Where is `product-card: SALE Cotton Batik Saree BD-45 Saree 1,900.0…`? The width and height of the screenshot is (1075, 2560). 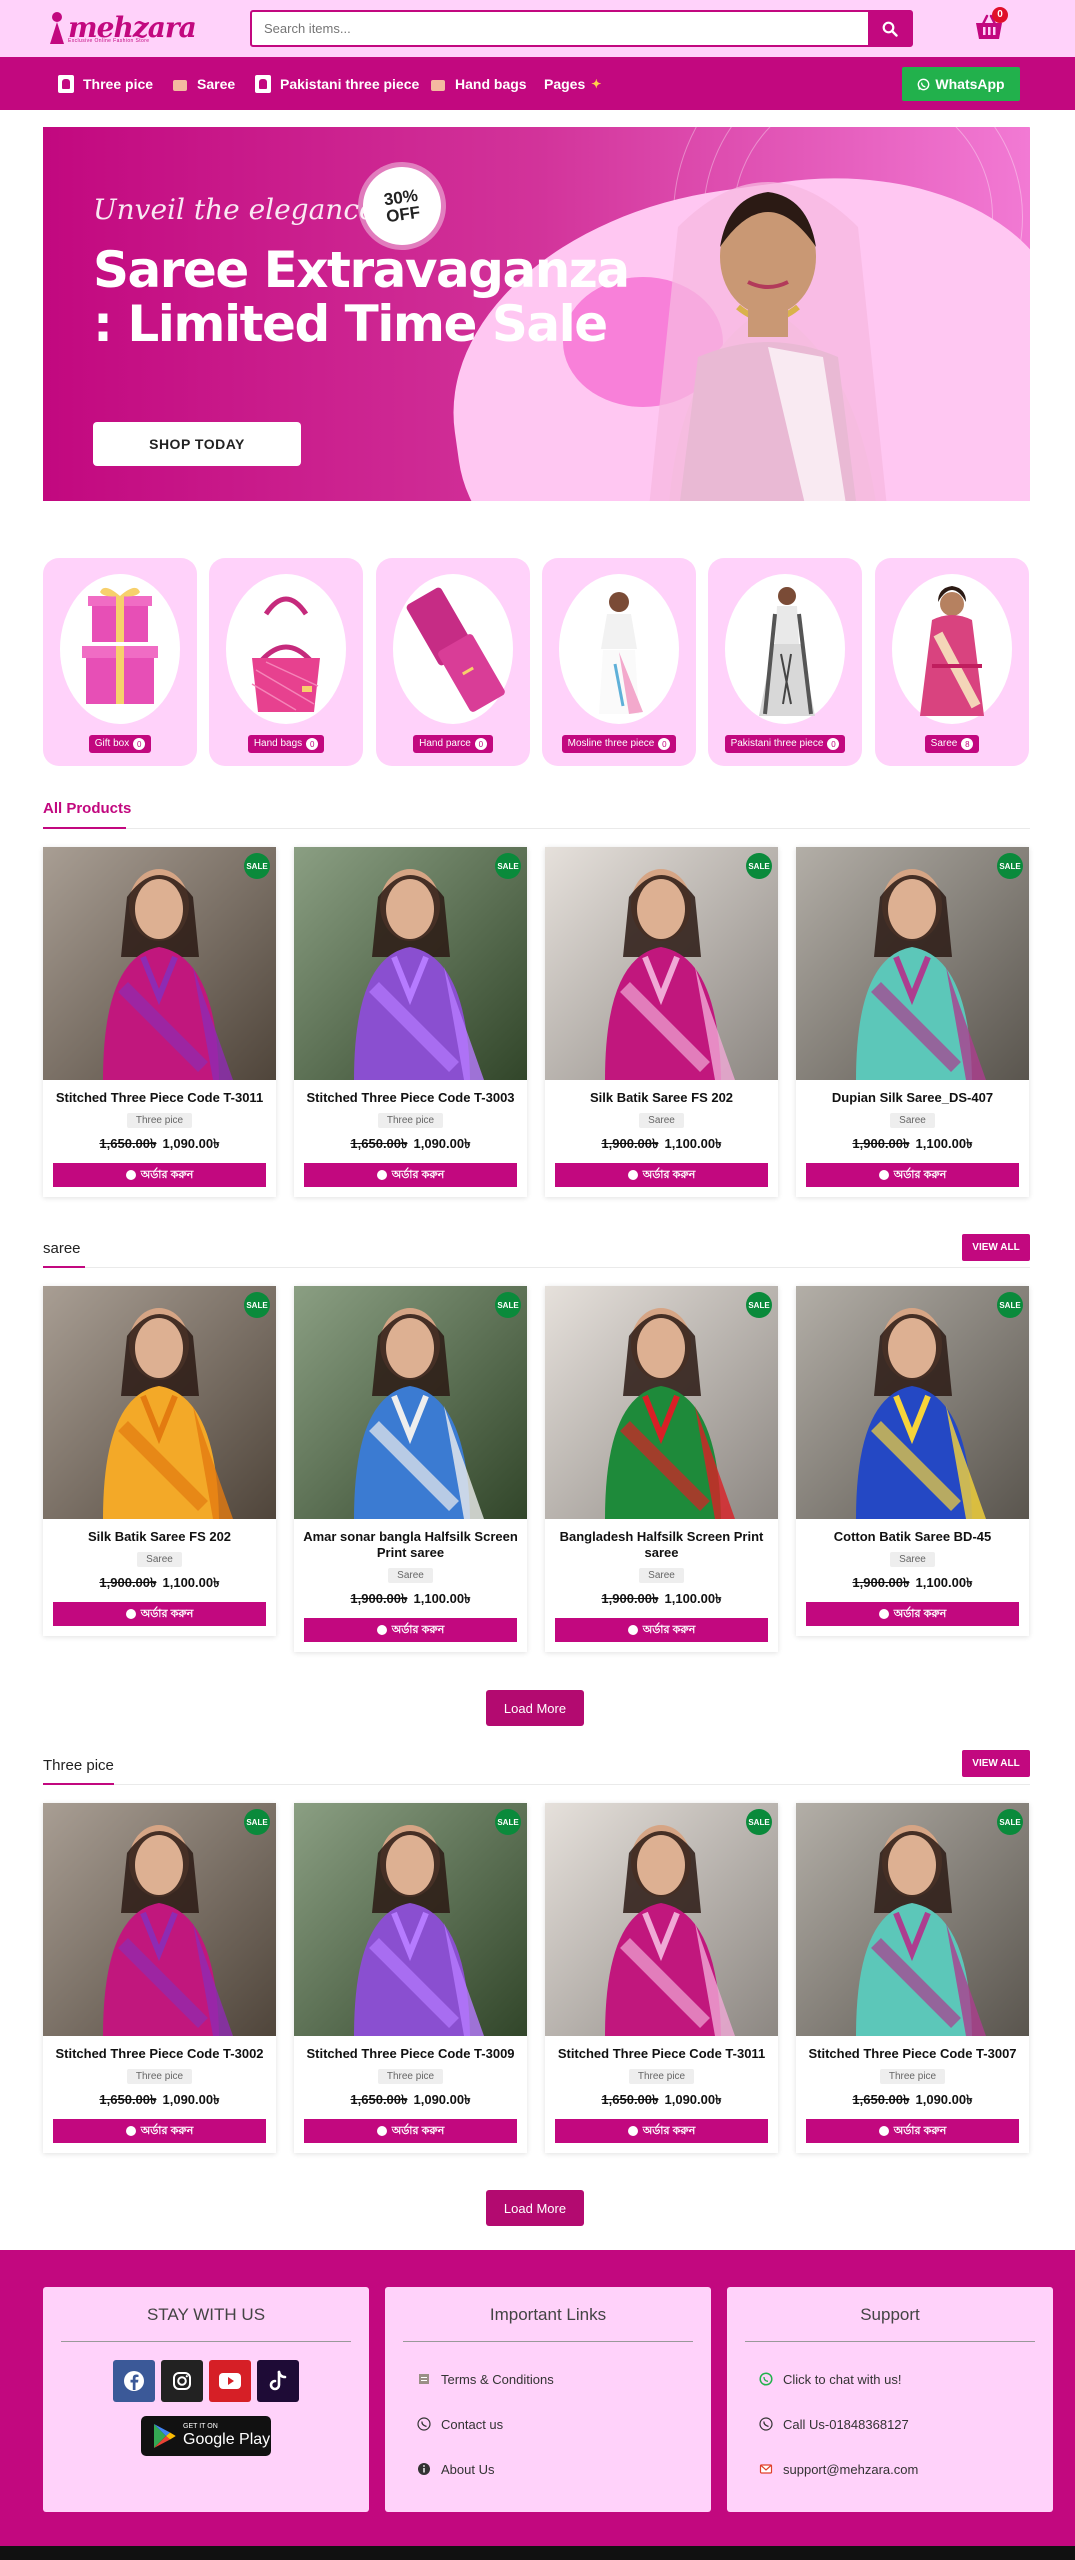
product-card: SALE Cotton Batik Saree BD-45 Saree 1,900.0… is located at coordinates (912, 1461).